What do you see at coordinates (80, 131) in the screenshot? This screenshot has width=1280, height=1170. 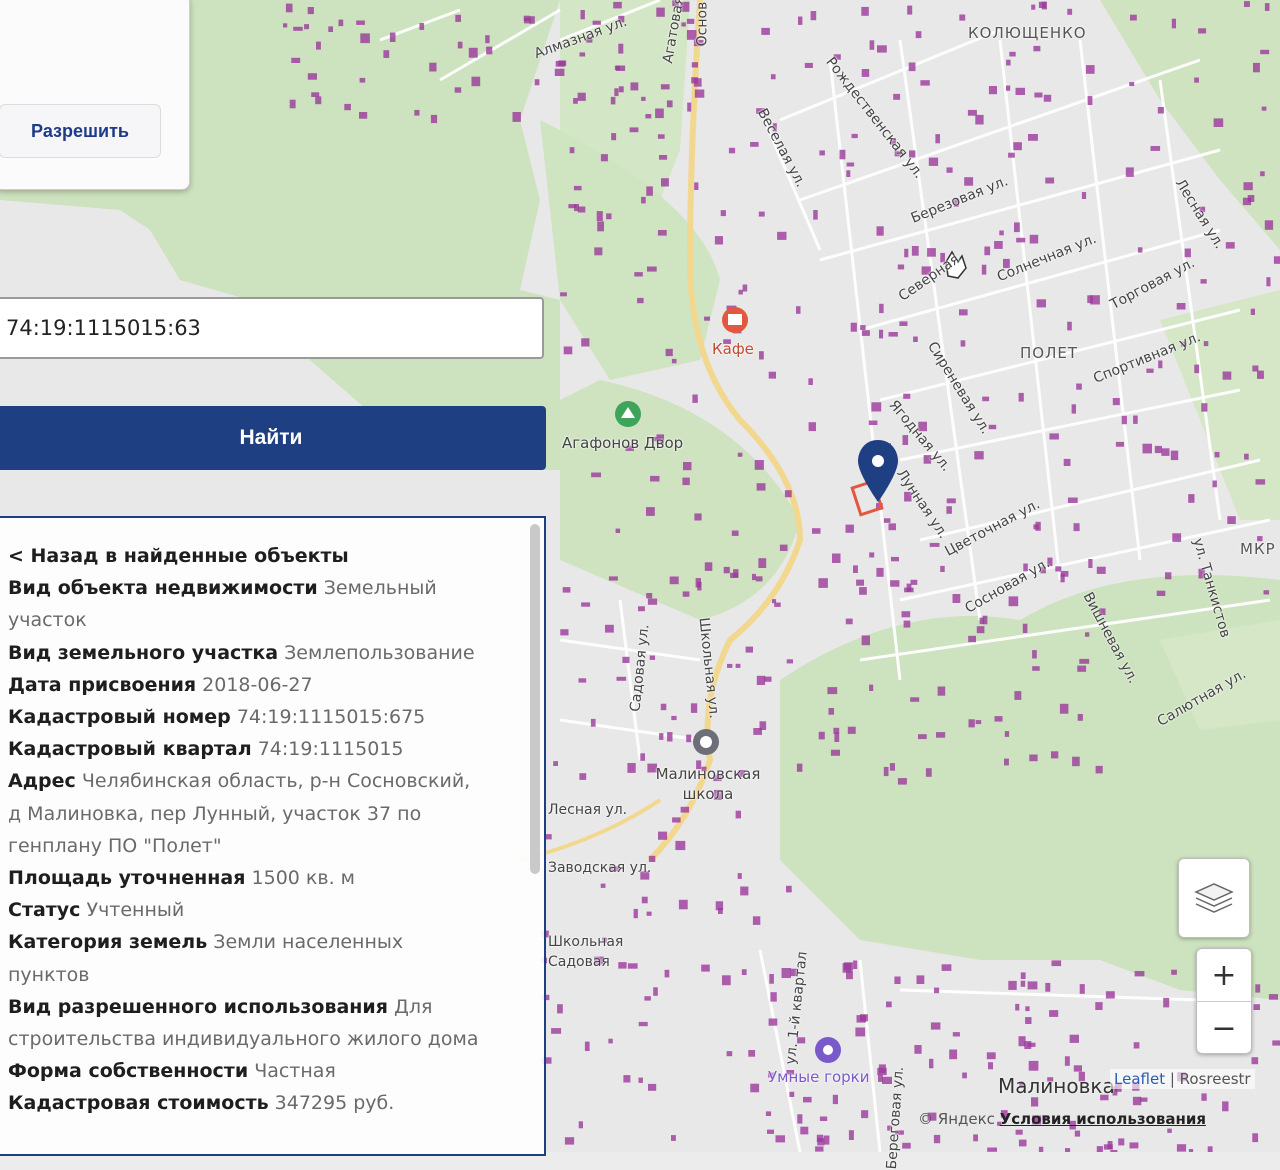 I see `allow-button: Разрешить` at bounding box center [80, 131].